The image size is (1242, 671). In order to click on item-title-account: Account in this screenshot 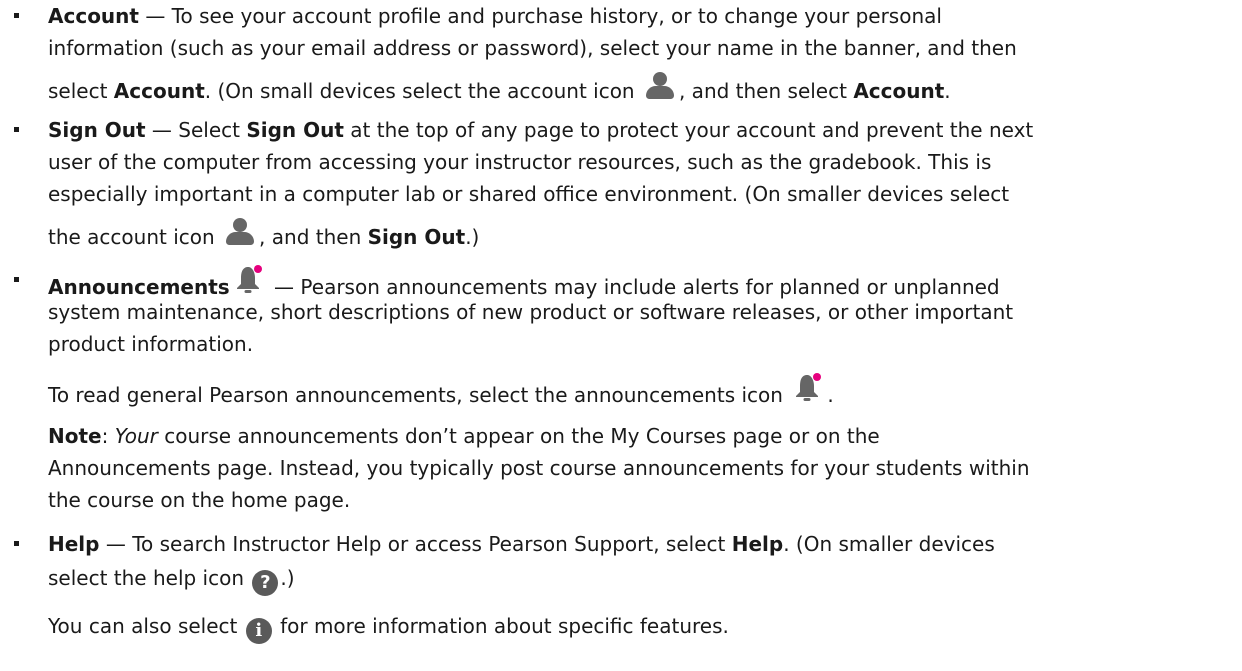, I will do `click(93, 16)`.